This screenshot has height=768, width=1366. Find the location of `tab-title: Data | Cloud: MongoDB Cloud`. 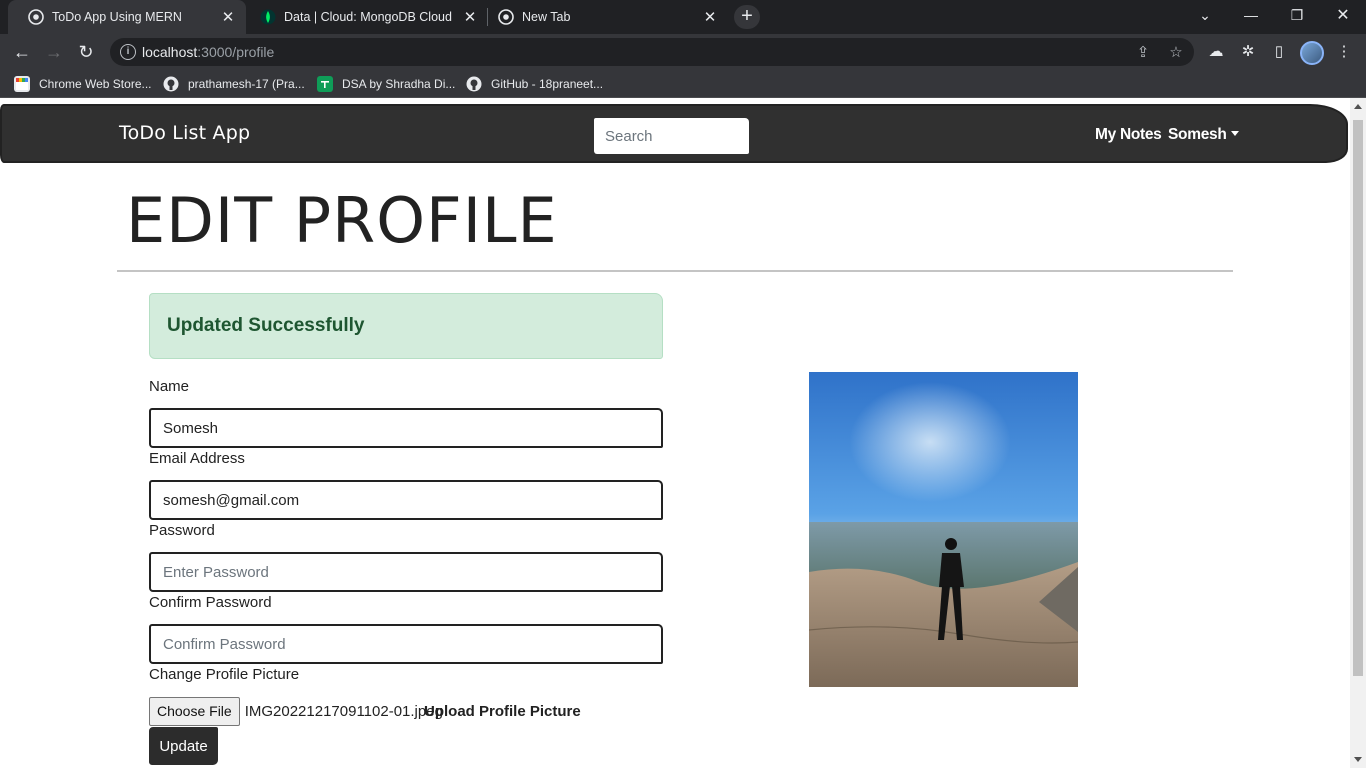

tab-title: Data | Cloud: MongoDB Cloud is located at coordinates (368, 17).